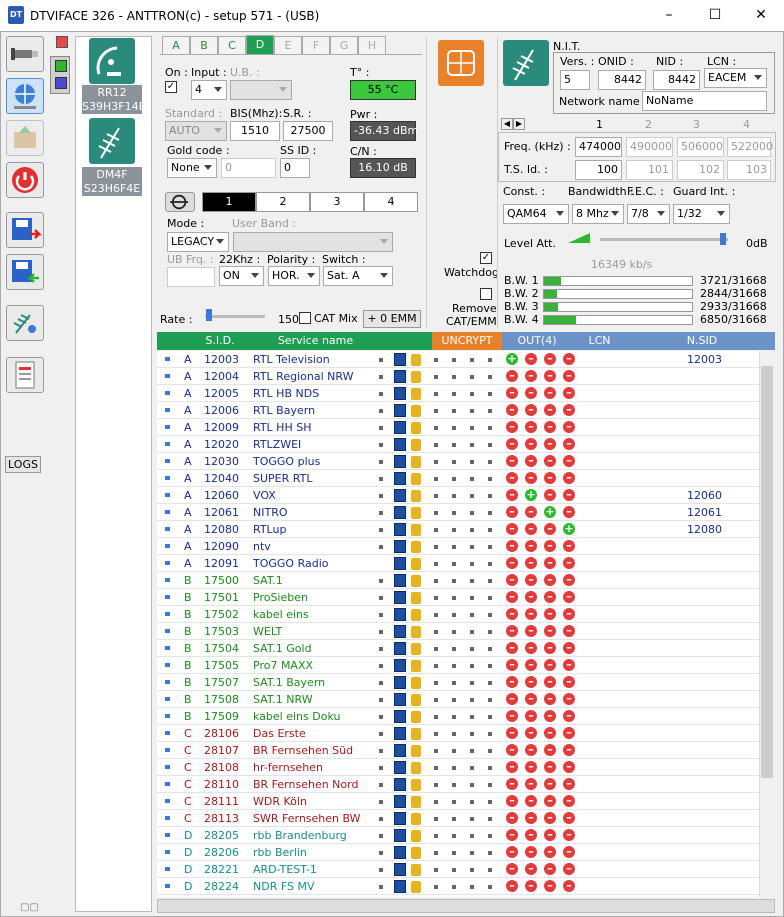  I want to click on user-band-select, so click(313, 242).